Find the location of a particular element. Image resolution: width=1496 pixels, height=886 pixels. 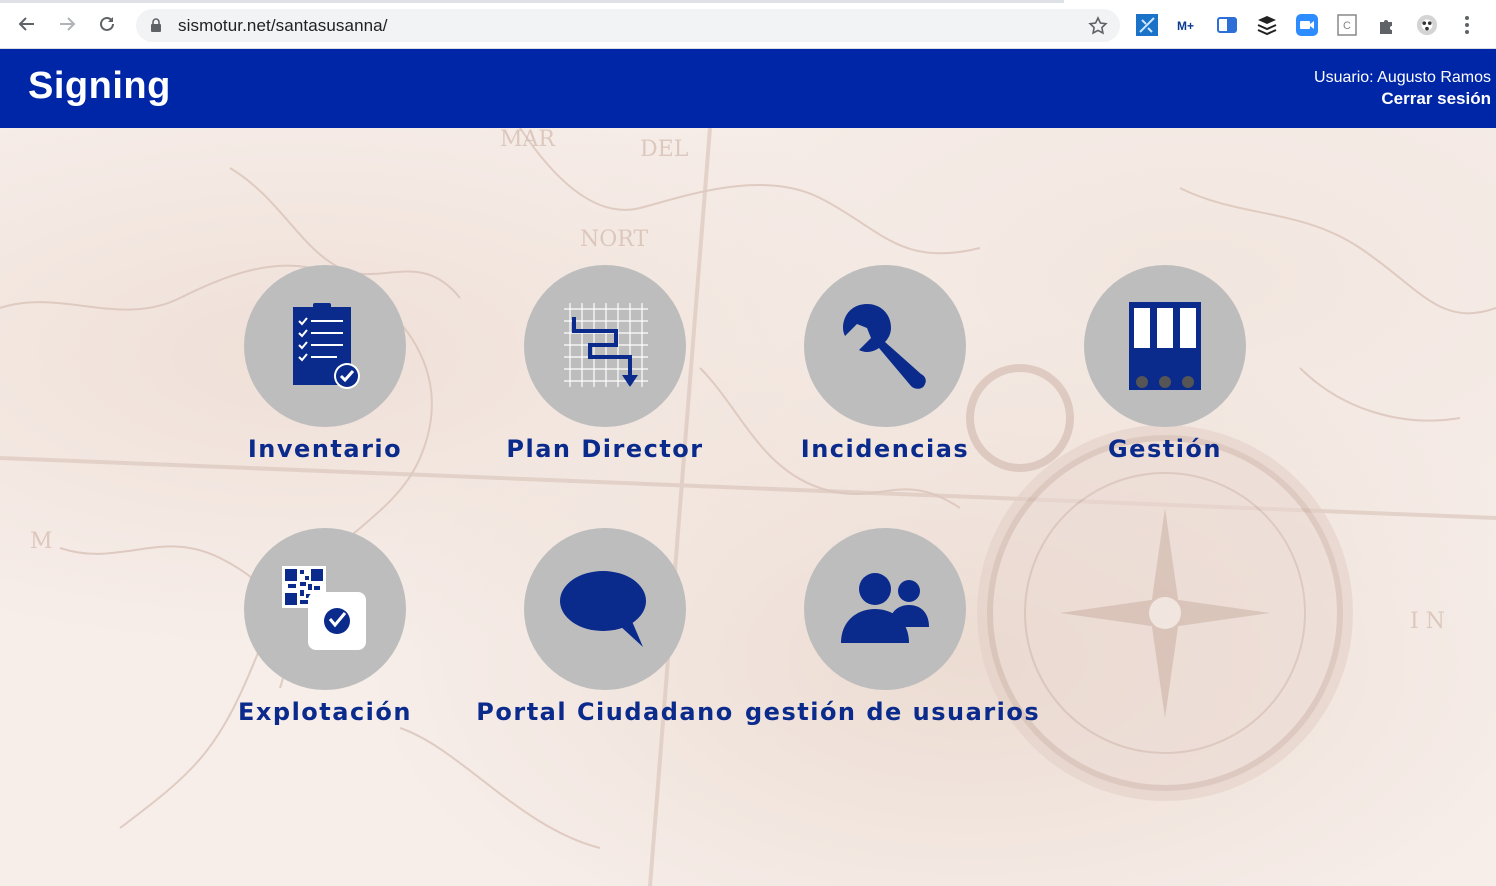

user-panel: Usuario: Augusto Ramos Cerrar sesión is located at coordinates (1402, 89).